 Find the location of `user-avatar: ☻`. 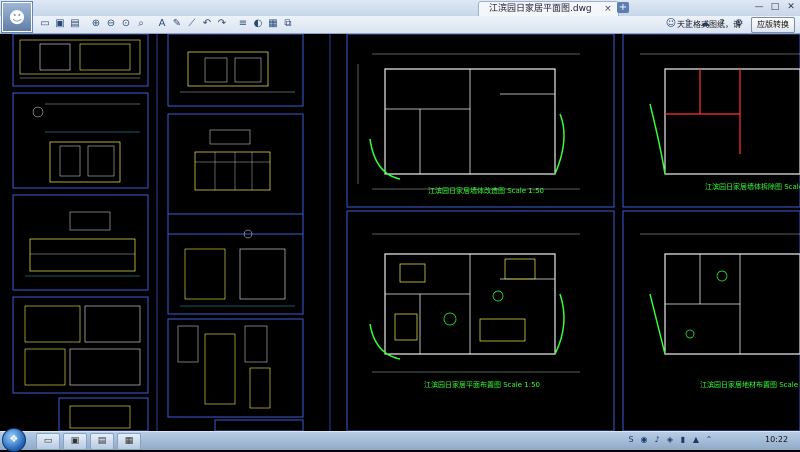

user-avatar: ☻ is located at coordinates (17, 17).